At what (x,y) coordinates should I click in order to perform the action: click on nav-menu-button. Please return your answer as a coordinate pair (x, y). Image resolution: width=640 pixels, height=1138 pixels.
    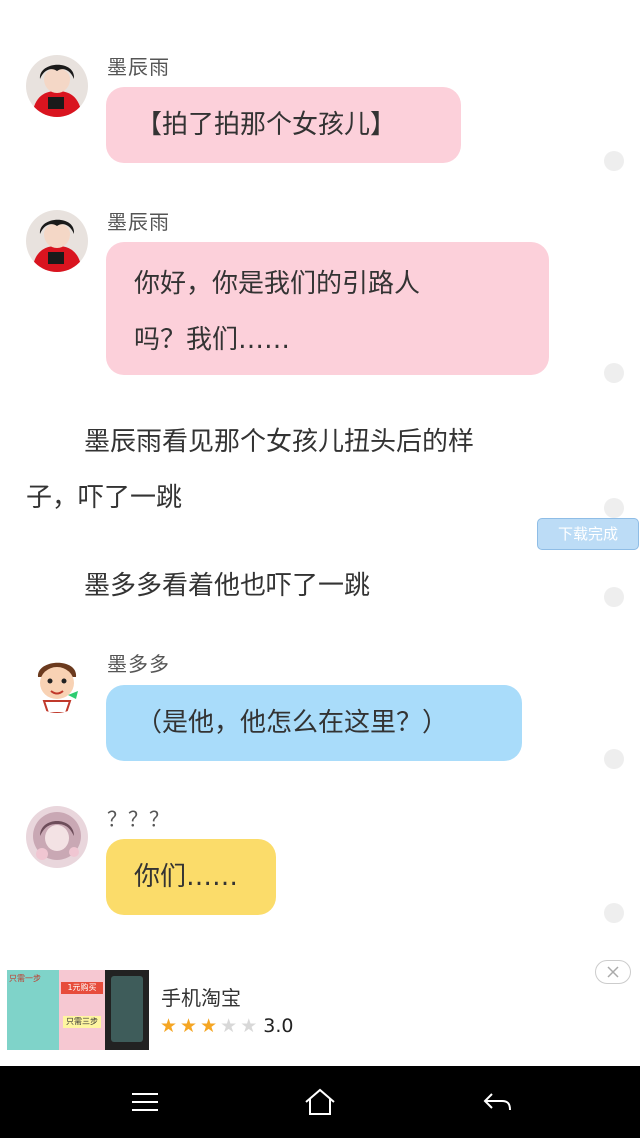
    Looking at the image, I should click on (145, 1102).